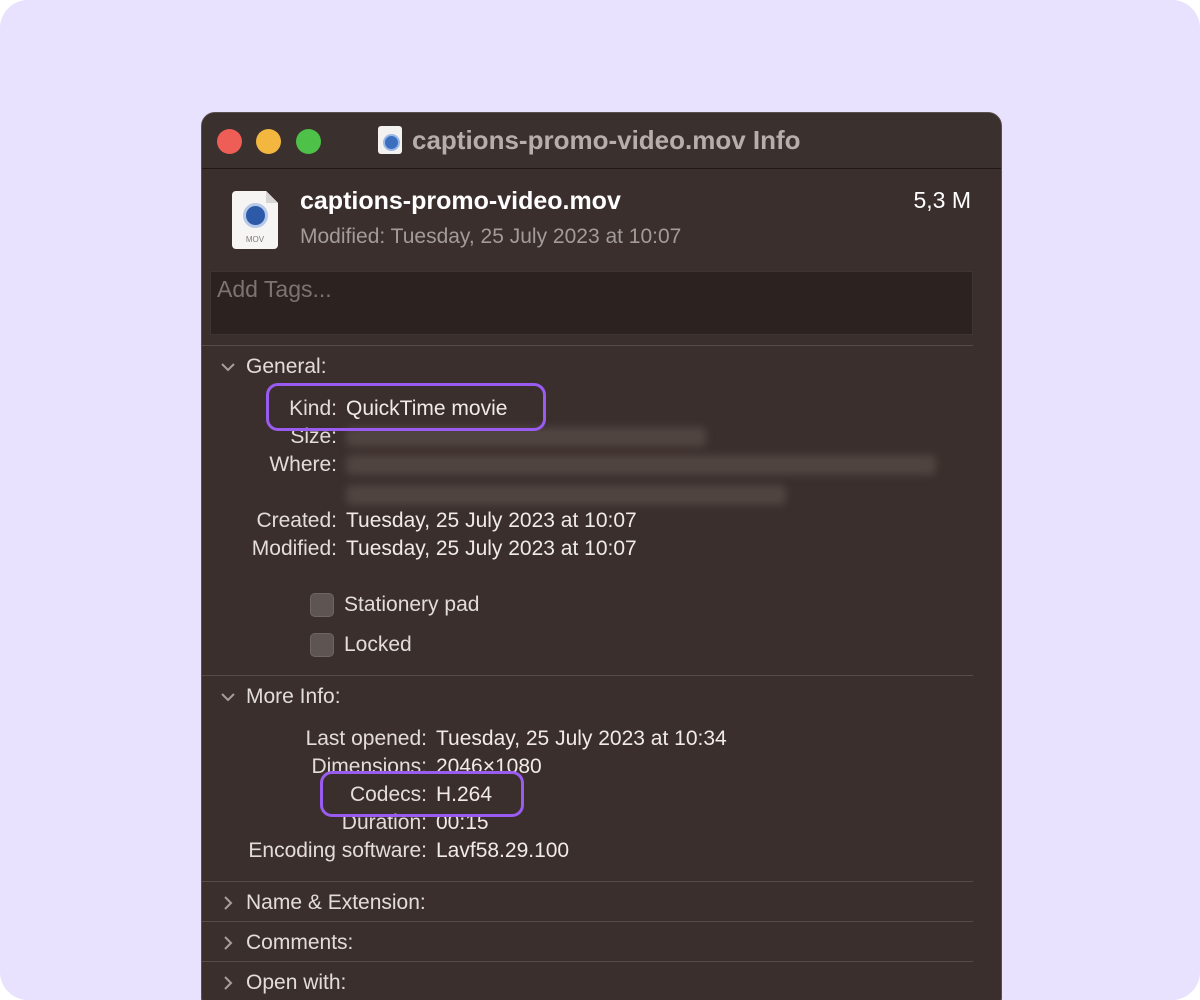 The image size is (1200, 1000). I want to click on open-with-section-header: Open with:, so click(283, 983).